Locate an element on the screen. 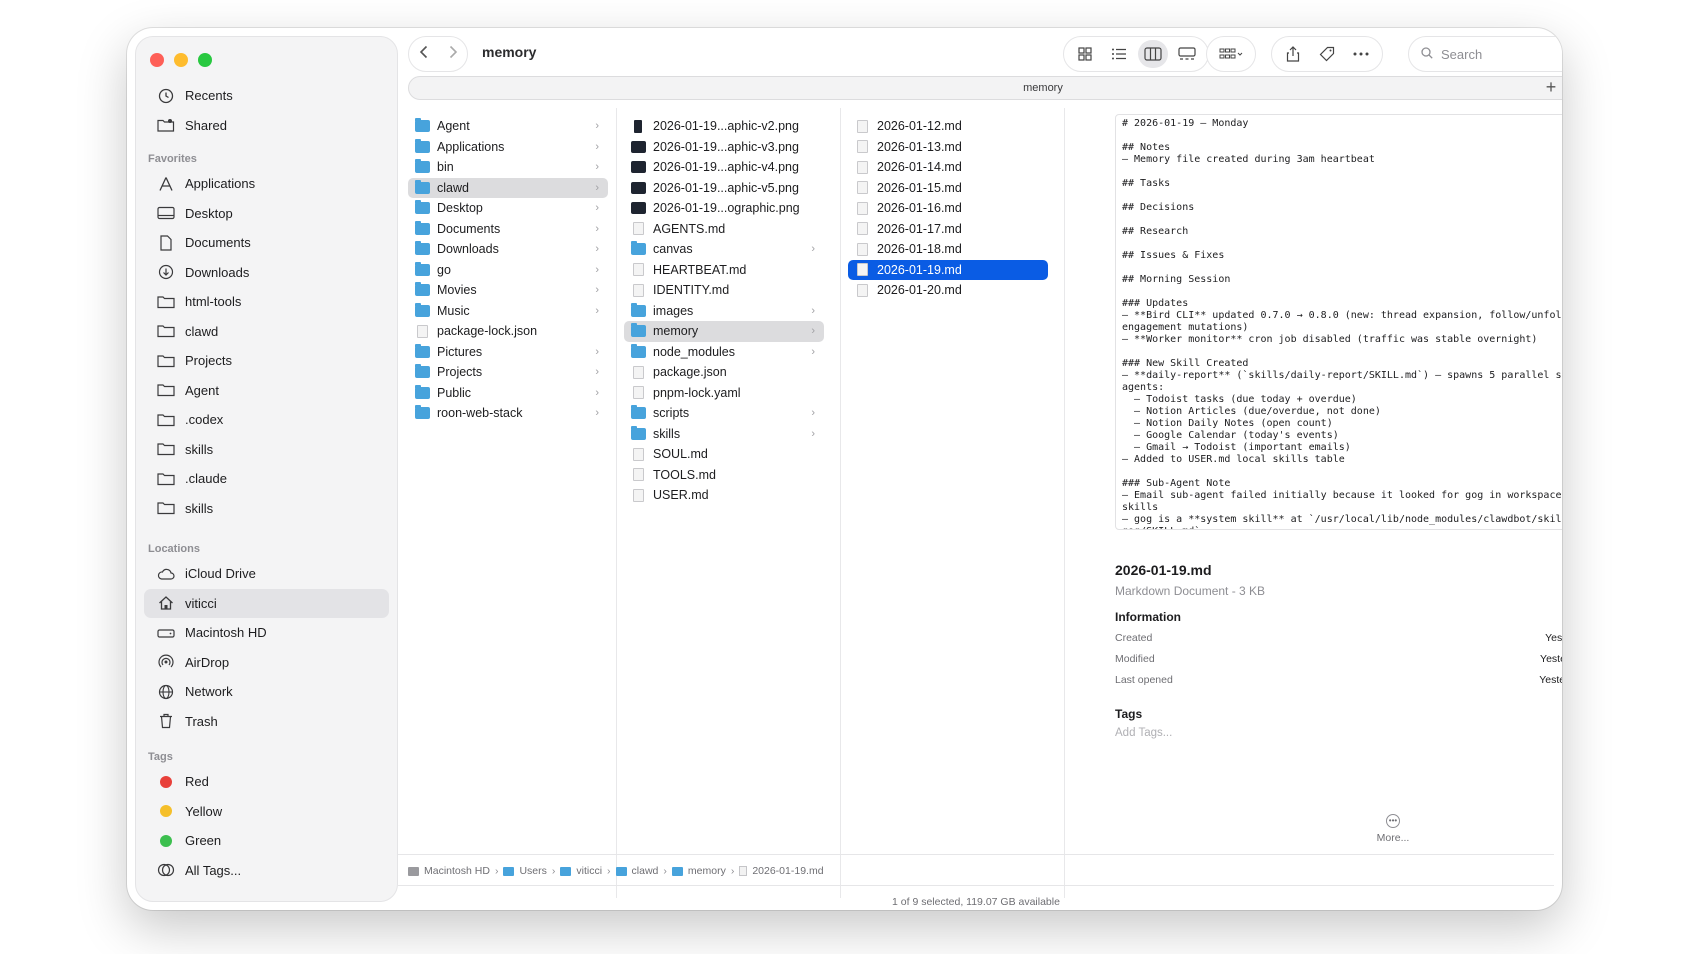 The height and width of the screenshot is (954, 1692). new-tab-button: + is located at coordinates (1550, 87).